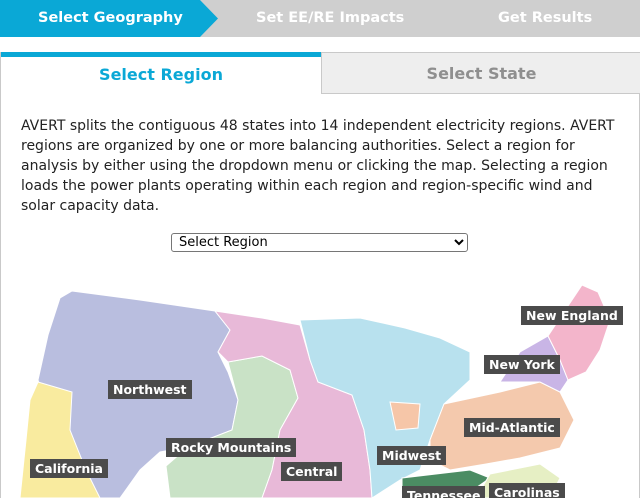 The height and width of the screenshot is (498, 640). I want to click on step-get-results: Get Results, so click(545, 18).